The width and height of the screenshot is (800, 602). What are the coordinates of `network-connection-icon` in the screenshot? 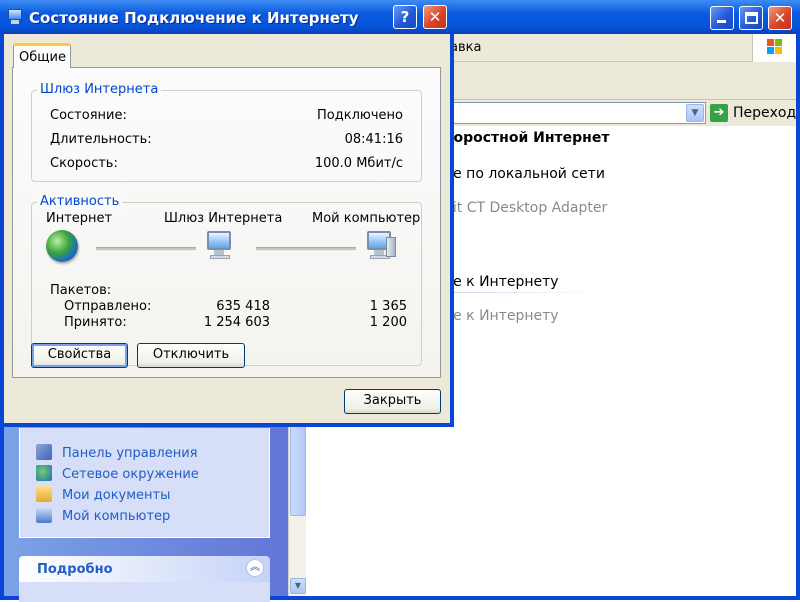 It's located at (15, 17).